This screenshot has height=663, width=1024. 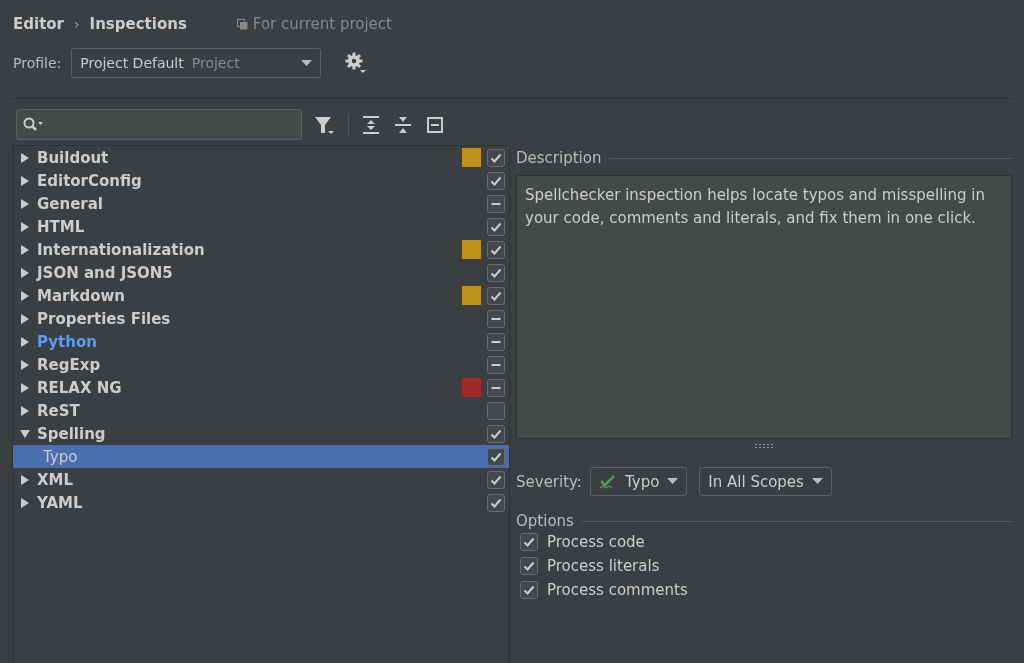 What do you see at coordinates (371, 124) in the screenshot?
I see `expand-all-icon` at bounding box center [371, 124].